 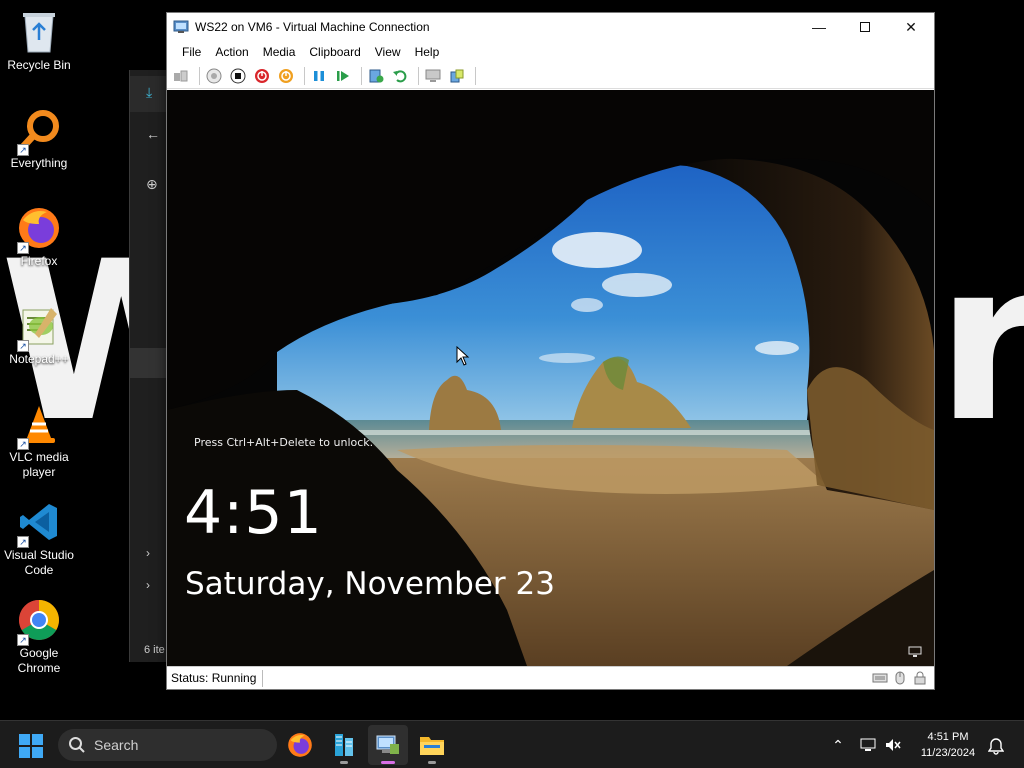 I want to click on taskbar-file-explorer, so click(x=432, y=745).